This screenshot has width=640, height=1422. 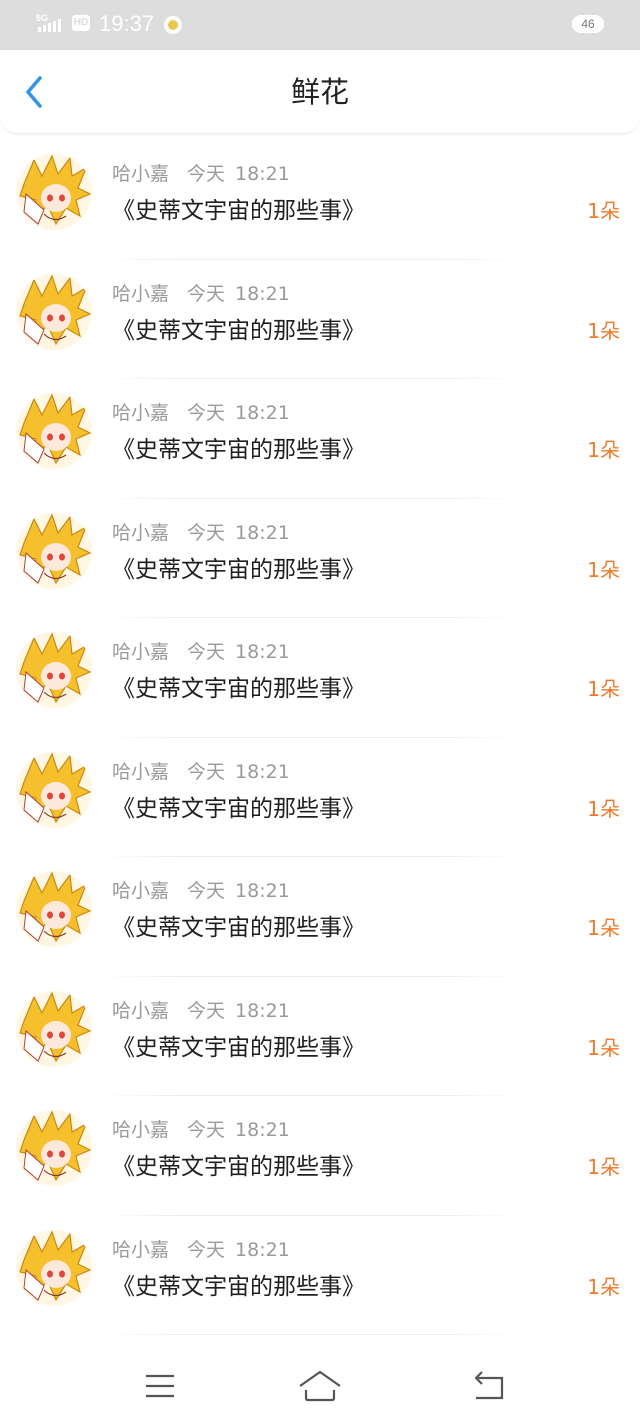 What do you see at coordinates (320, 25) in the screenshot?
I see `status-bar: 5G HD 19:37 46` at bounding box center [320, 25].